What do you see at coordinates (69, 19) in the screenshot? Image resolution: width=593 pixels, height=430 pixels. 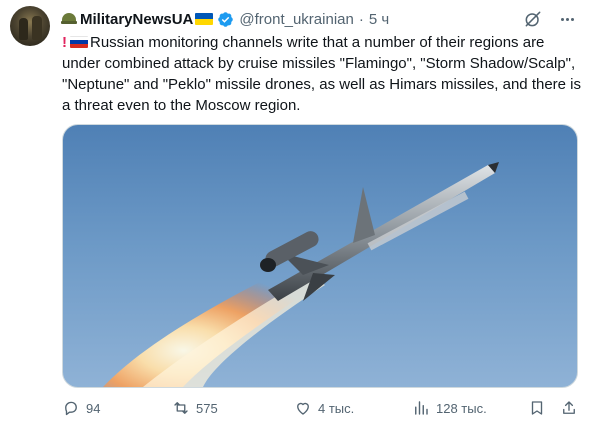 I see `helmet-icon` at bounding box center [69, 19].